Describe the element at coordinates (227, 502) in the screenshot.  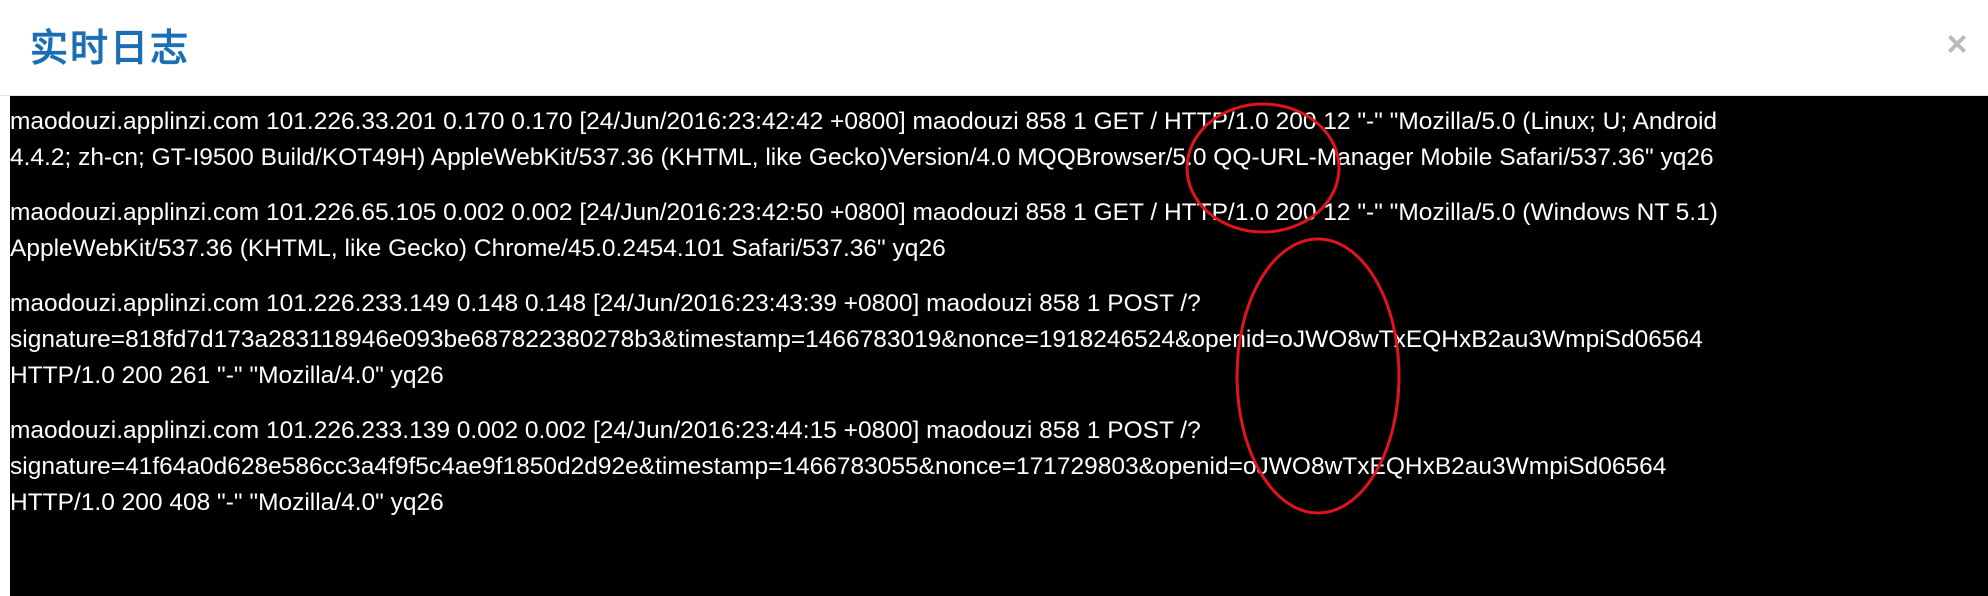
I see `log-line: HTTP/1.0 200 408 "-" "Mozilla/4.0" yq26` at that location.